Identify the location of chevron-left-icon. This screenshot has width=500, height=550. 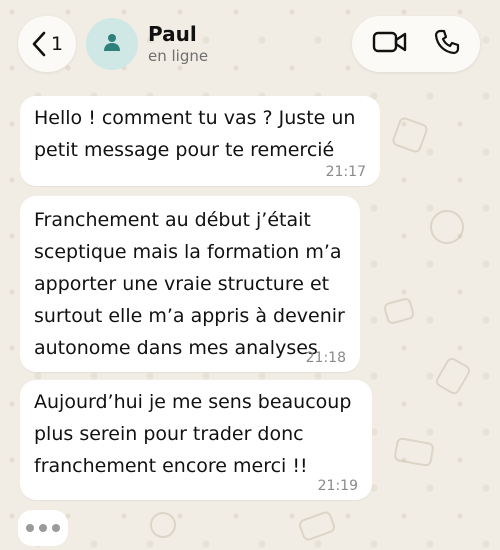
(39, 44).